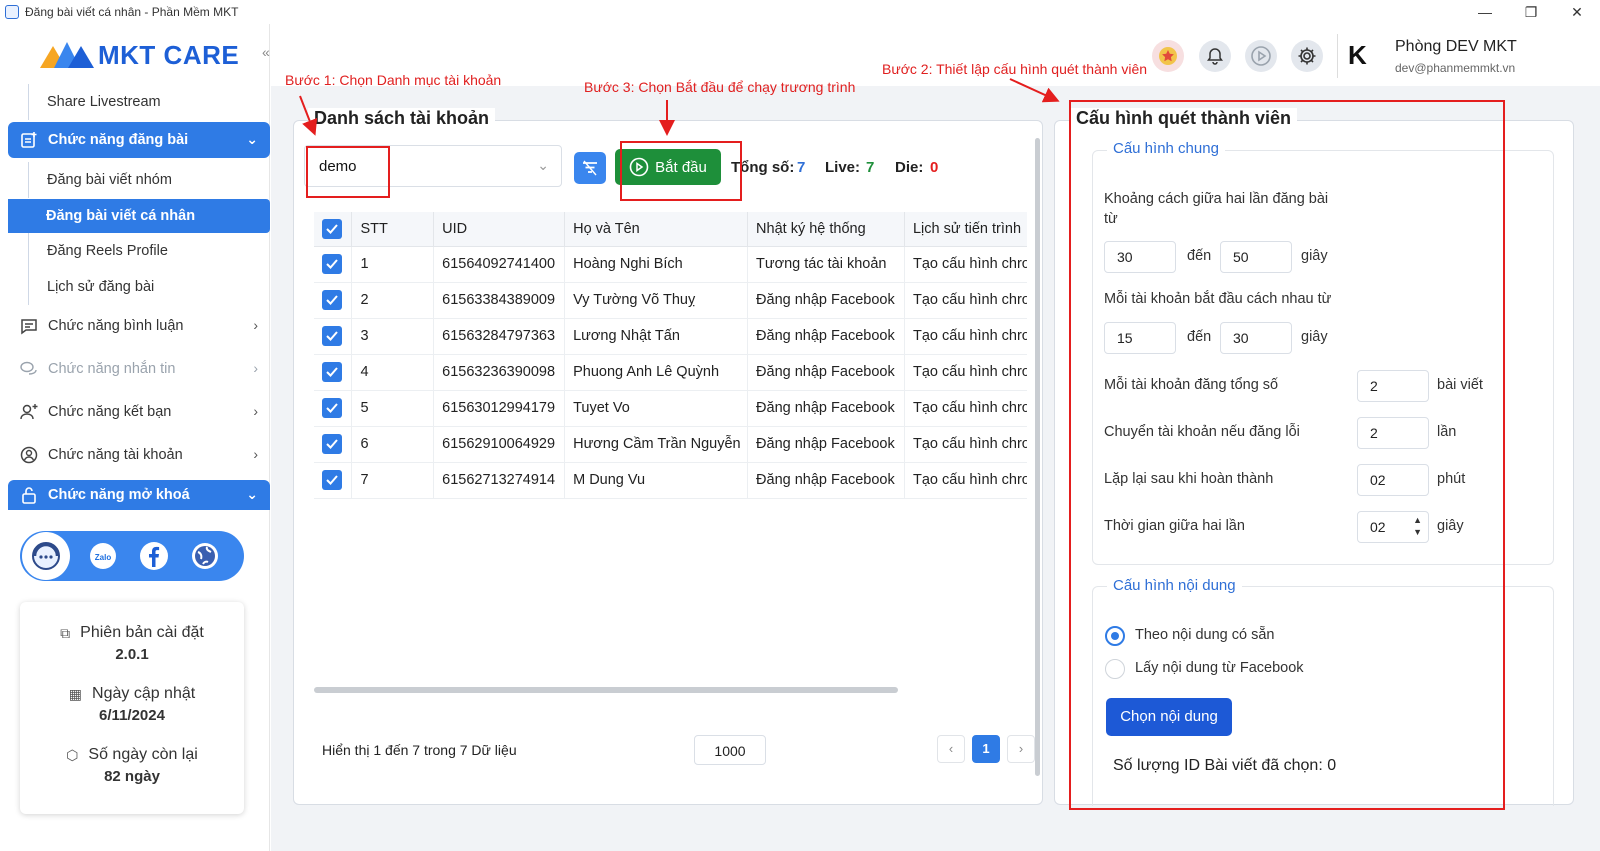 The height and width of the screenshot is (851, 1600). Describe the element at coordinates (148, 180) in the screenshot. I see `sidebar-item-group-post: Đăng bài viết nhóm` at that location.